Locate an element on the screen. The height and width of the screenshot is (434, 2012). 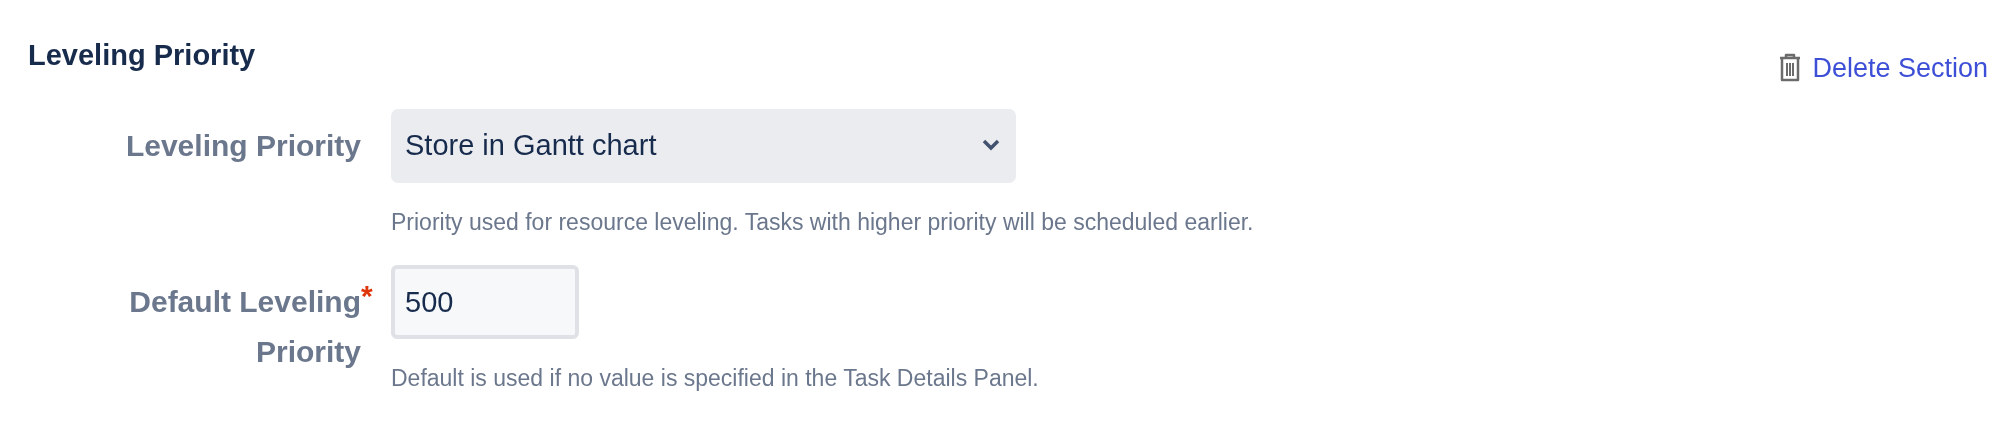
help-text: Priority used for resource leveling. Tasks with higher priority will be scheduled earlier. is located at coordinates (823, 222).